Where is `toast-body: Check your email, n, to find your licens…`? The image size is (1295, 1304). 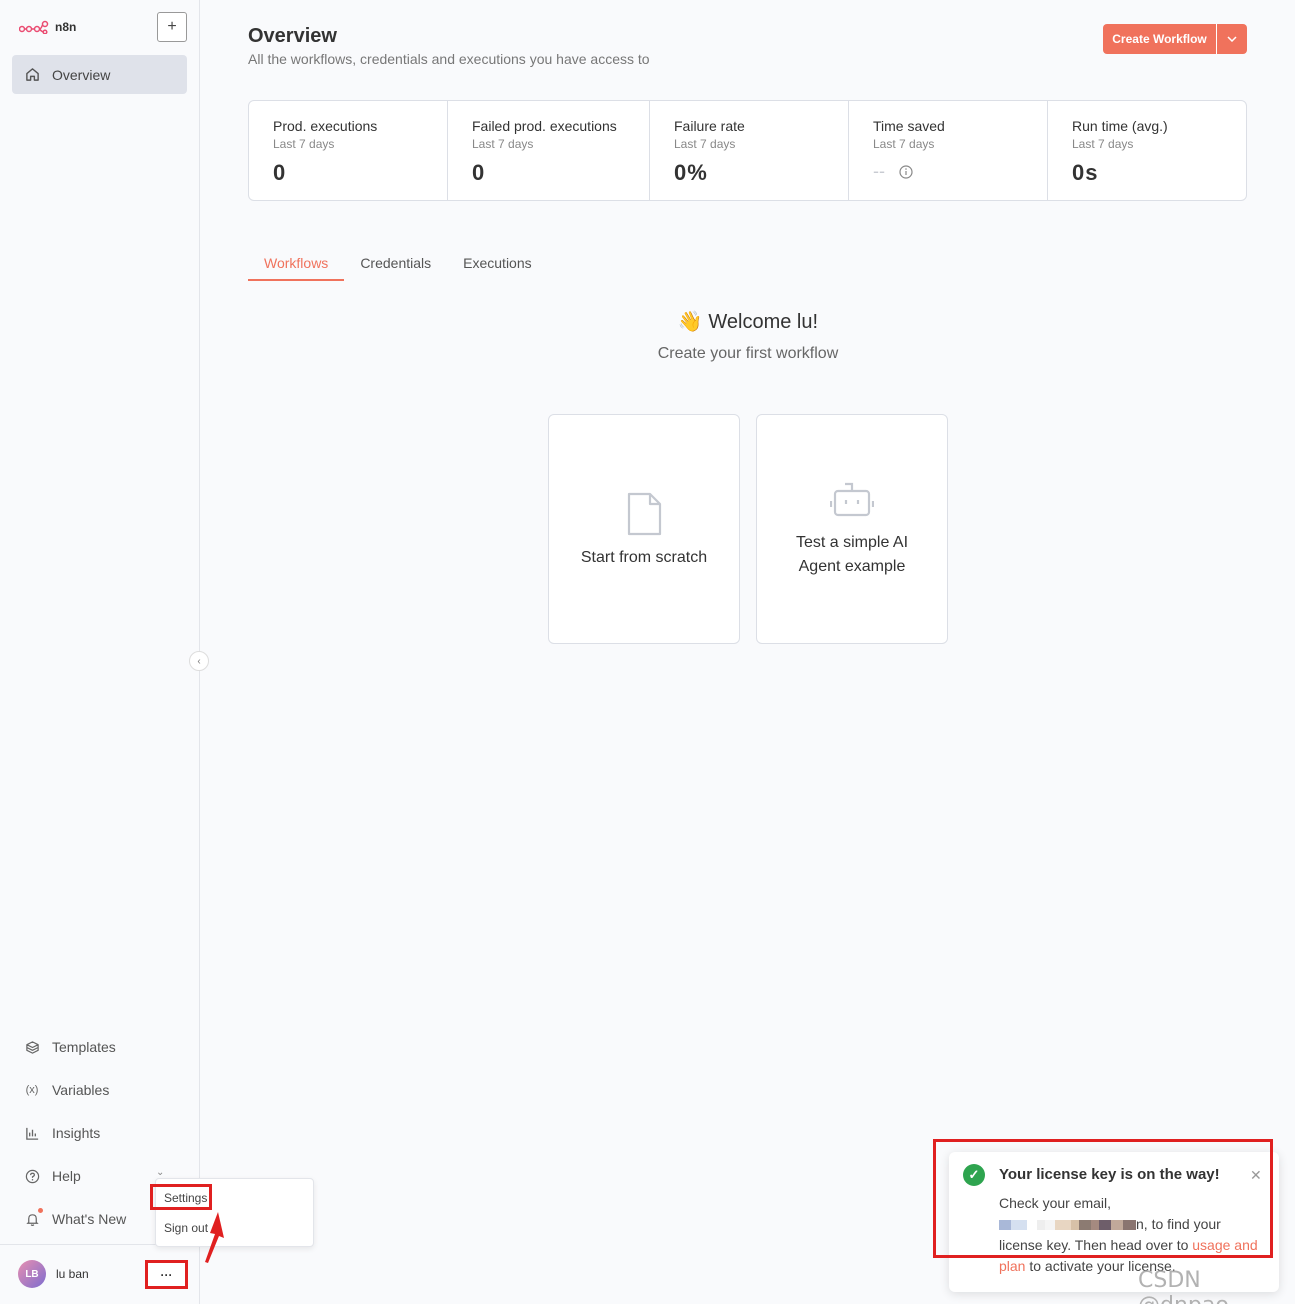 toast-body: Check your email, n, to find your licens… is located at coordinates (1131, 1235).